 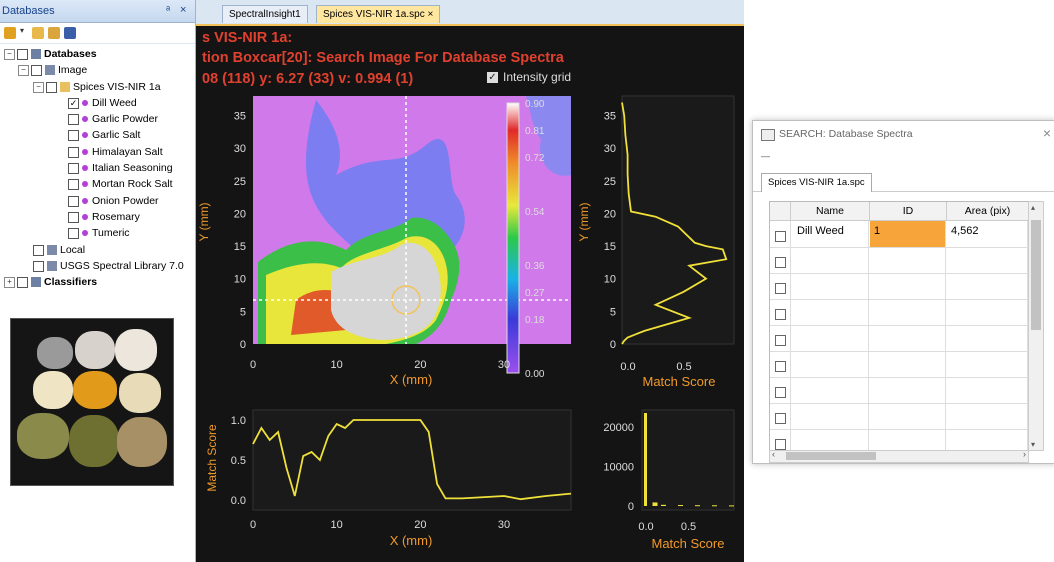 What do you see at coordinates (113, 119) in the screenshot?
I see `tree-item-spectrum: Garlic Powder` at bounding box center [113, 119].